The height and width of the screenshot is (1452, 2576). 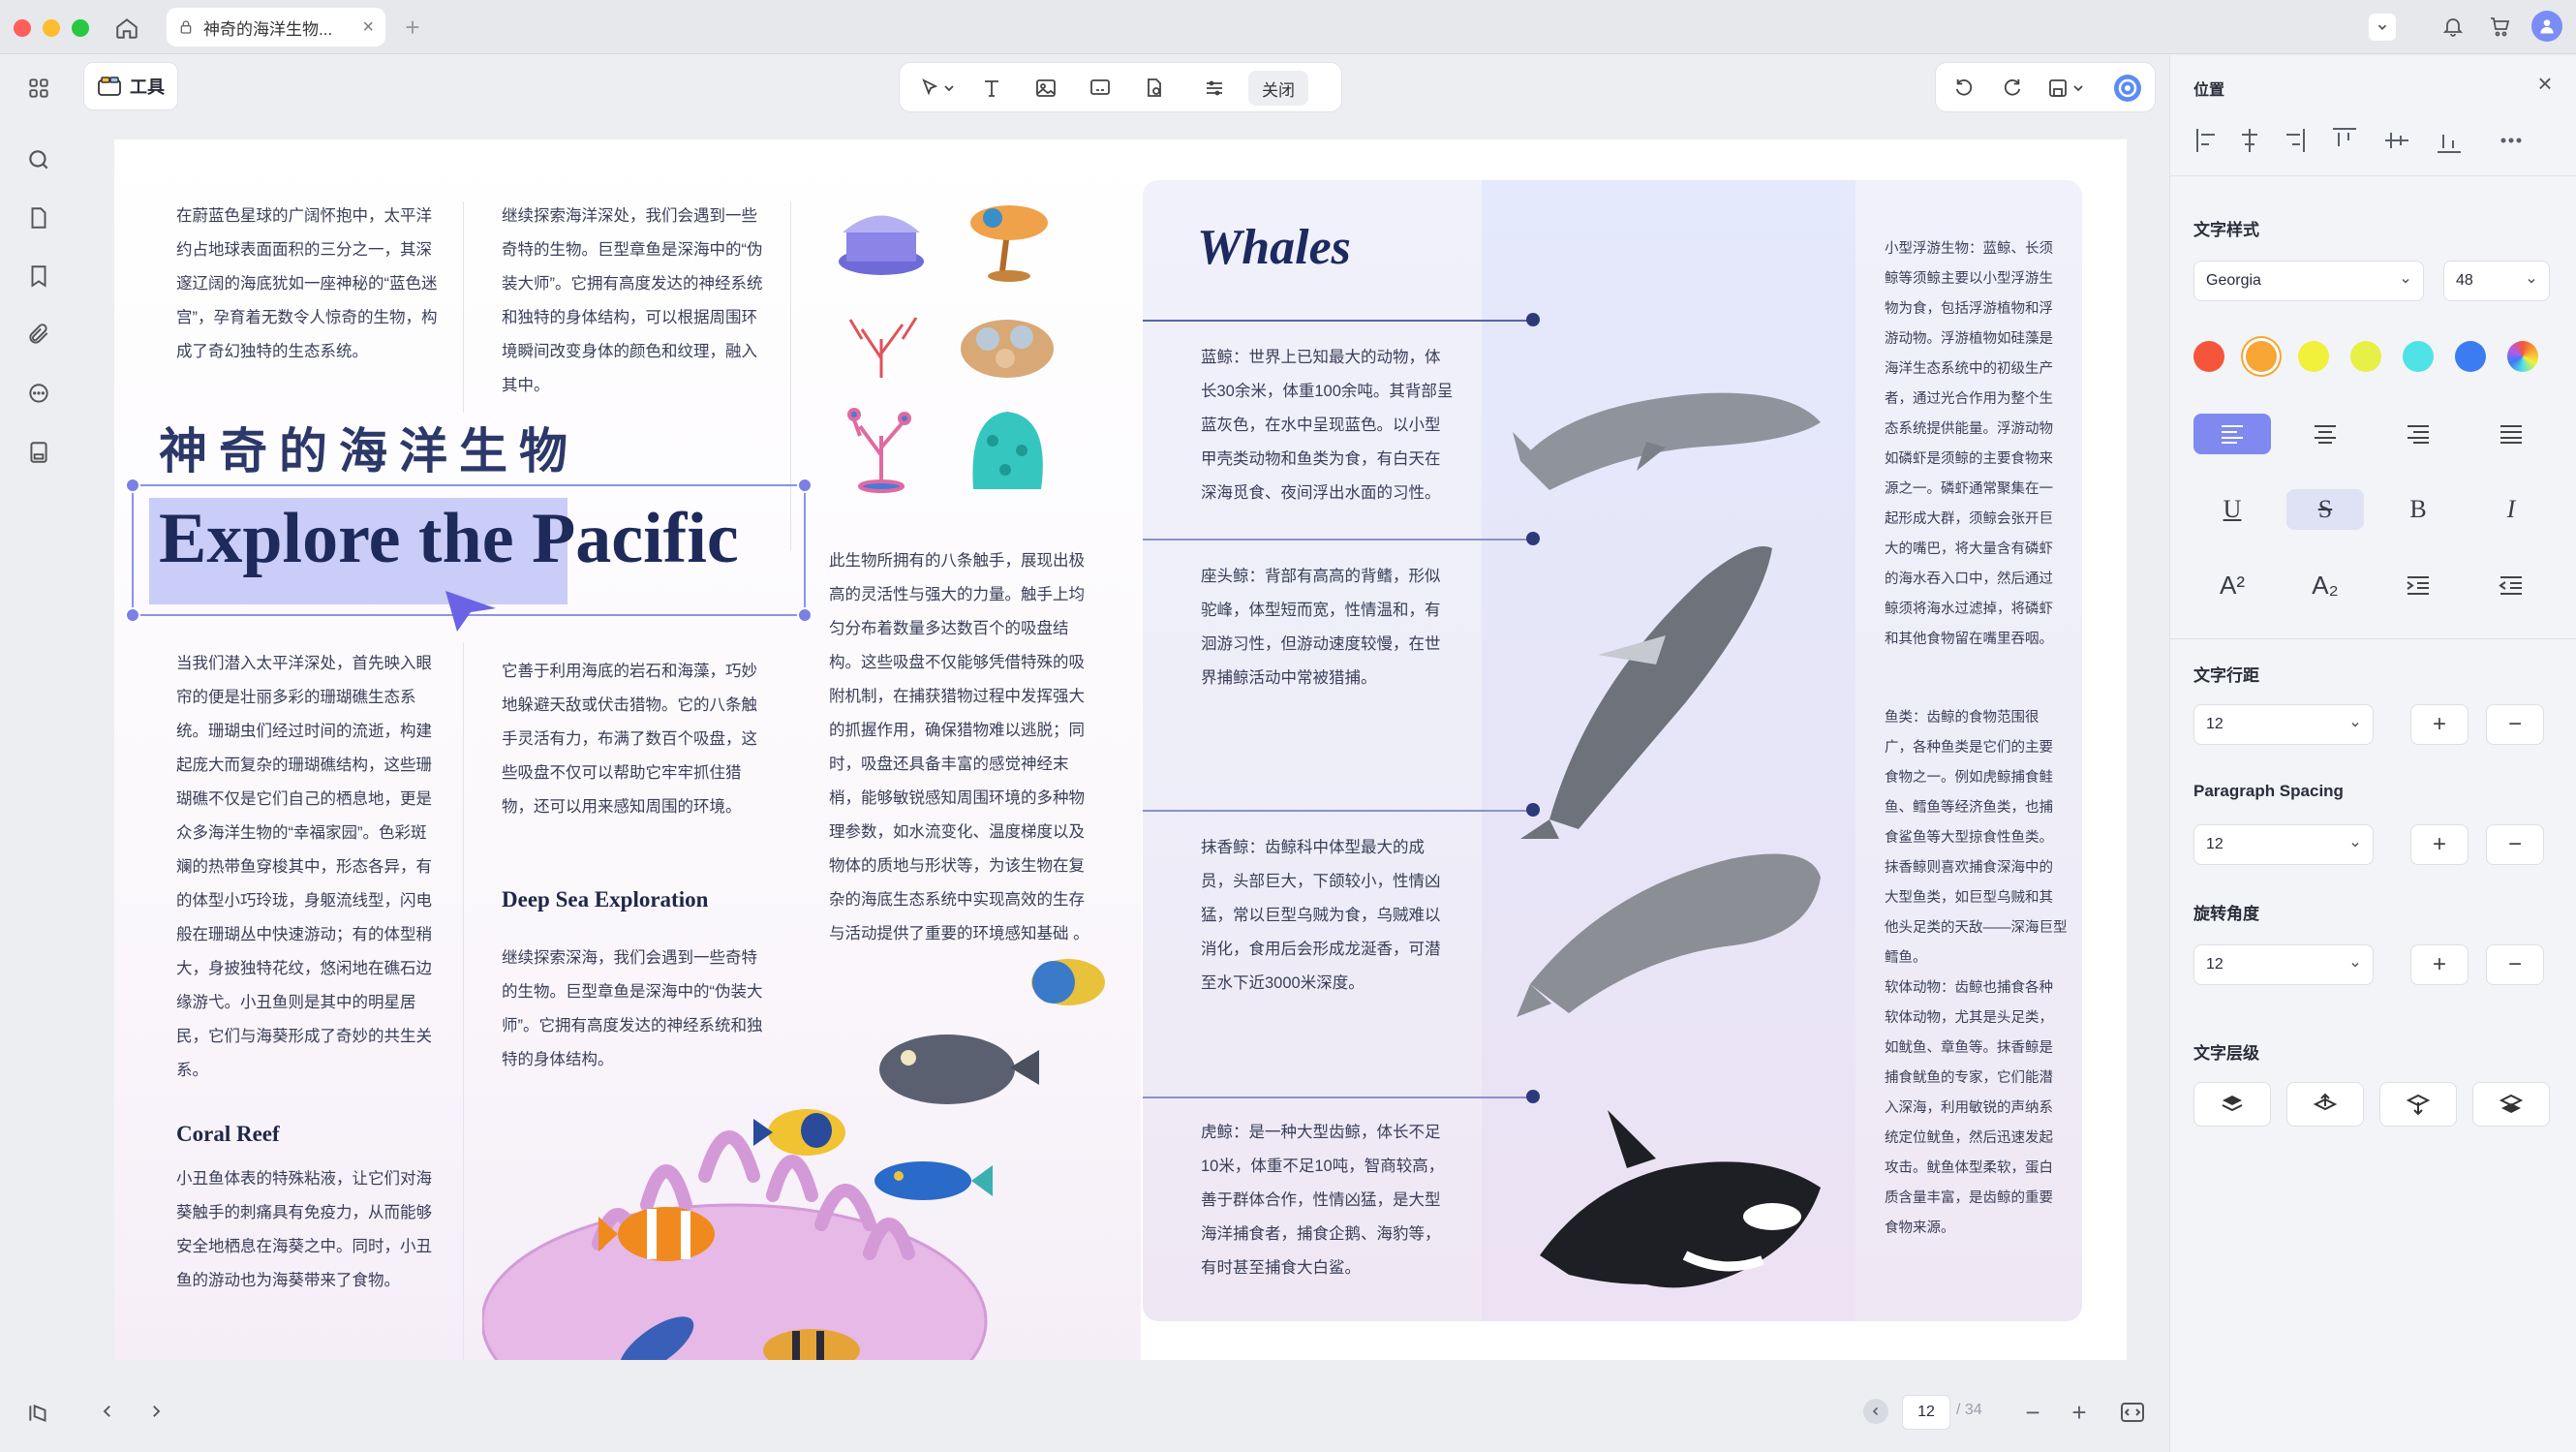 What do you see at coordinates (2032, 1412) in the screenshot?
I see `zoom-out-icon: −` at bounding box center [2032, 1412].